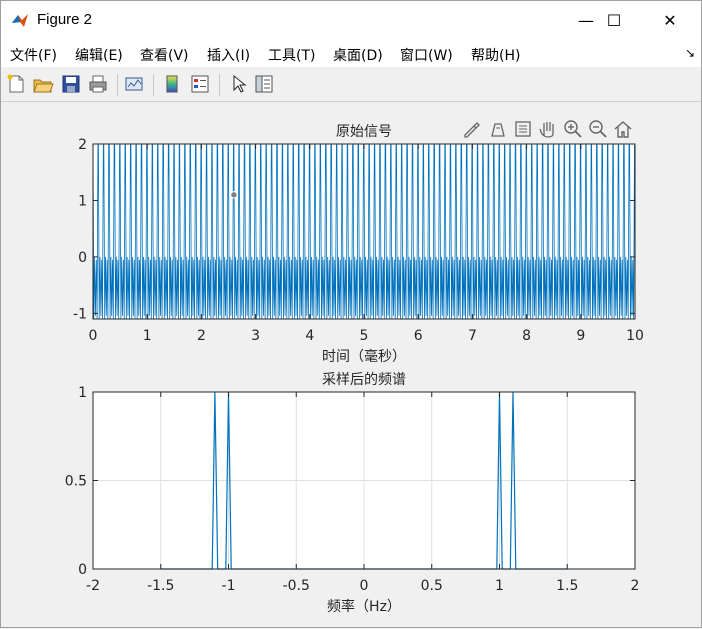 This screenshot has height=629, width=702. What do you see at coordinates (573, 129) in the screenshot?
I see `zoom-in-icon` at bounding box center [573, 129].